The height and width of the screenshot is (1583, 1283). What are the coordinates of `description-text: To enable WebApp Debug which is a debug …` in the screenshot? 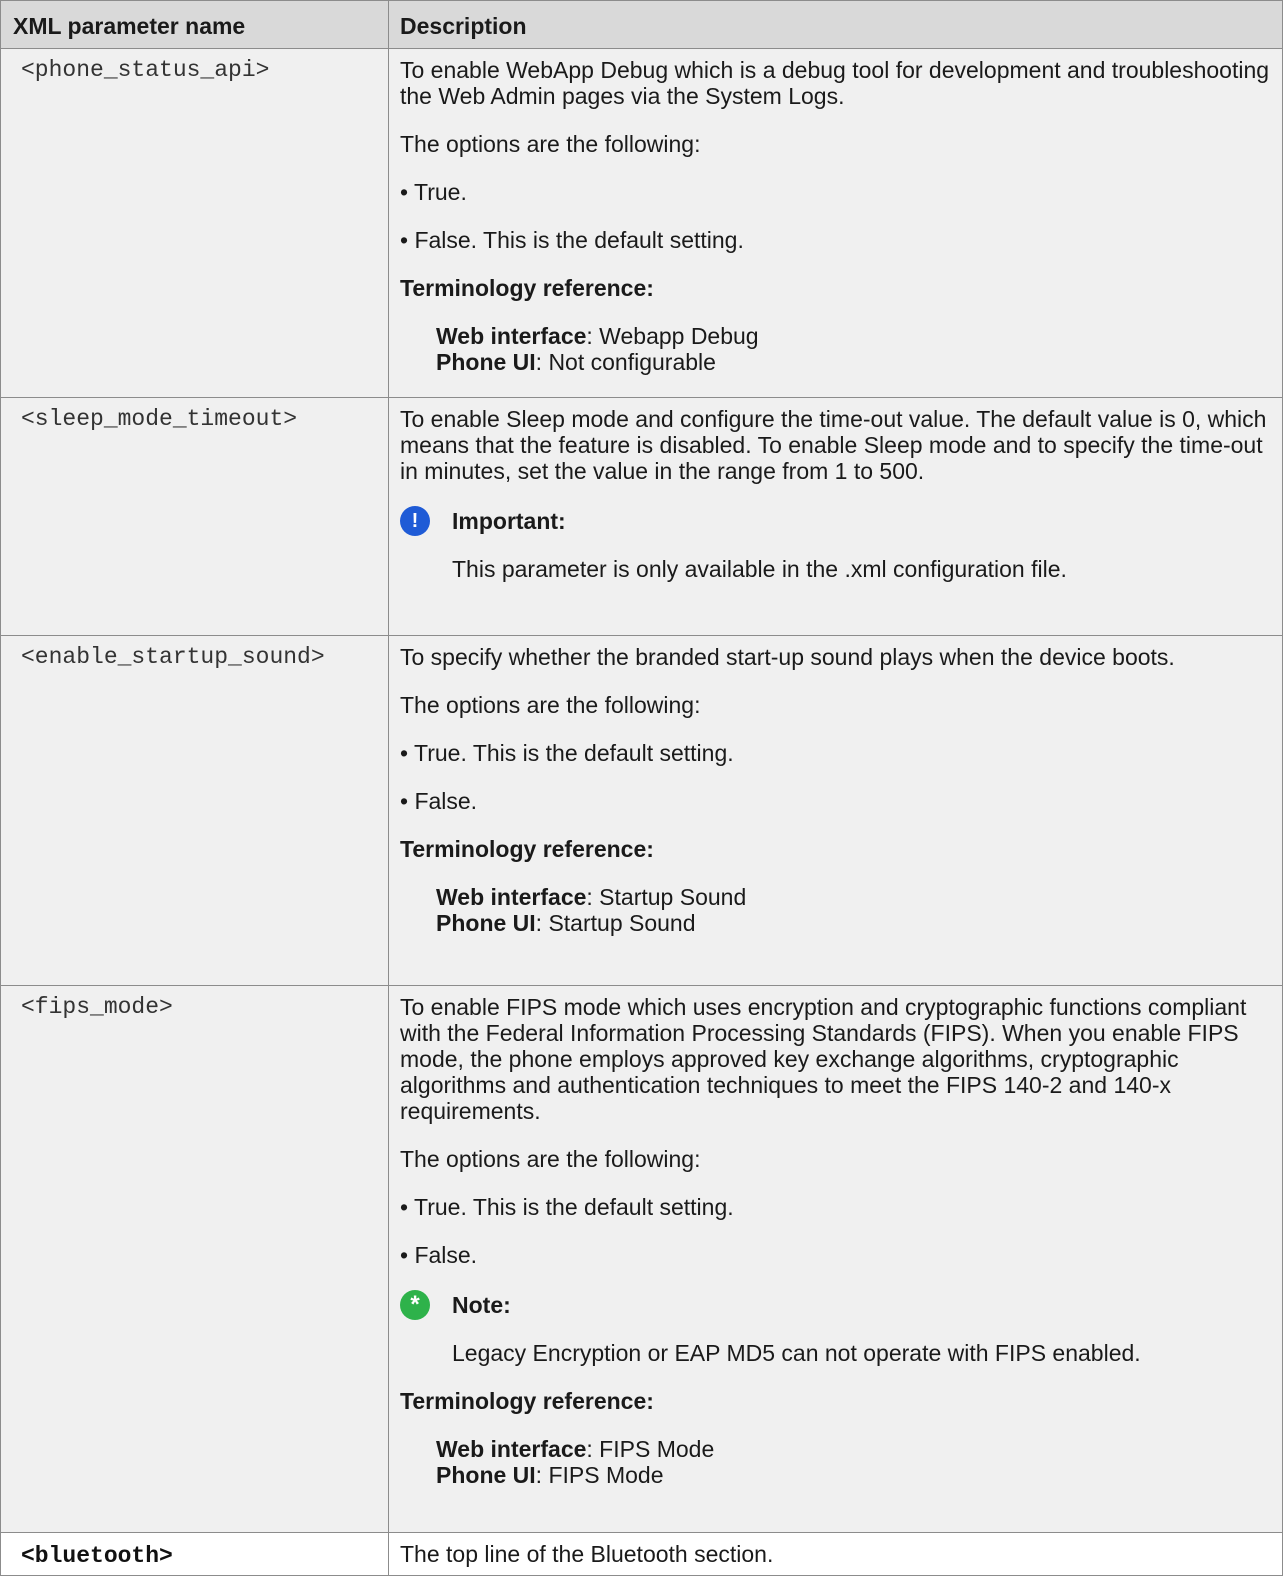 It's located at (835, 83).